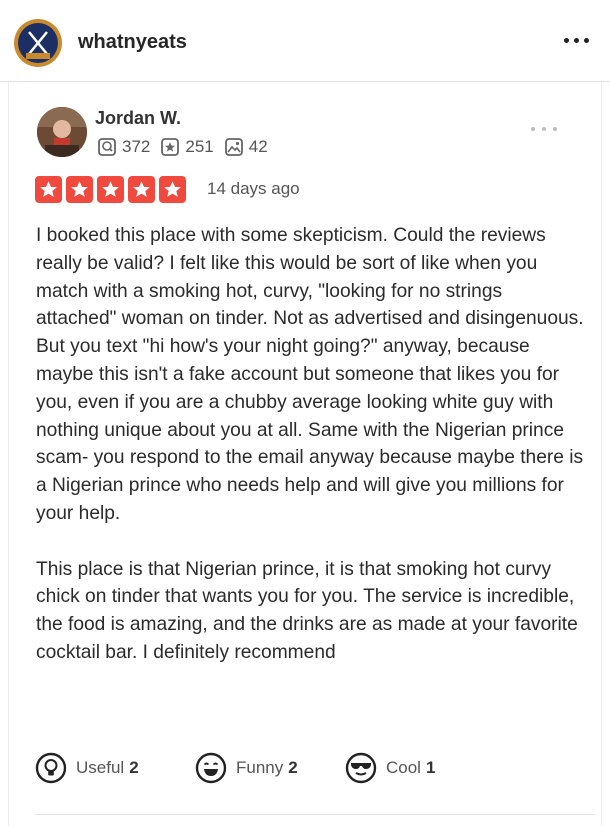  I want to click on star-rating, so click(112, 189).